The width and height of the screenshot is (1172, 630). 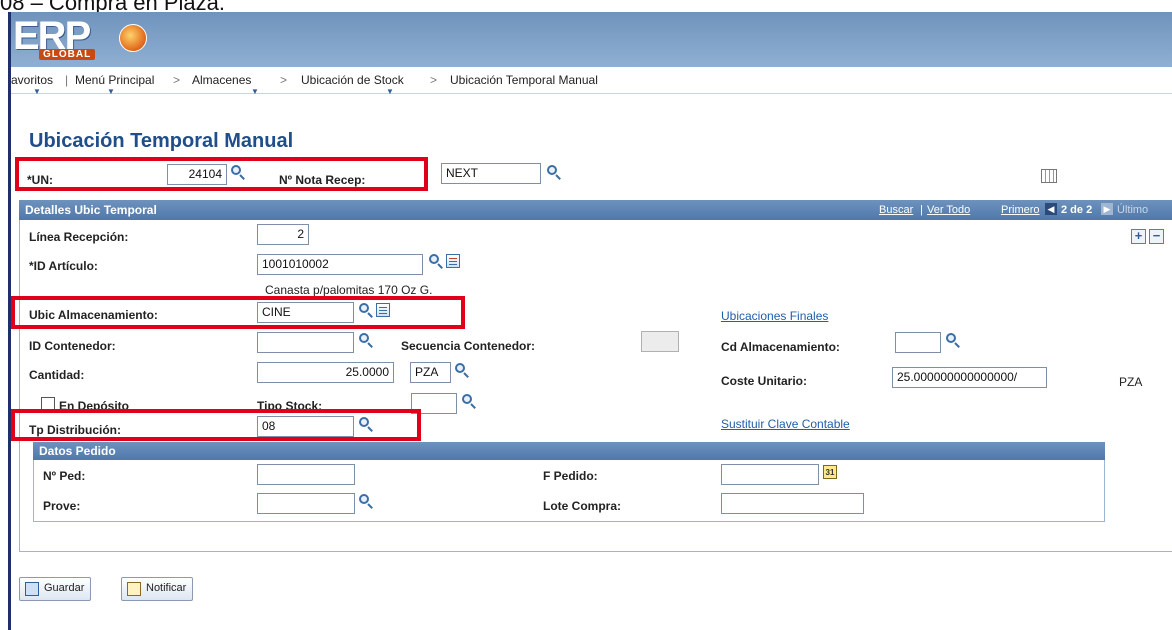 What do you see at coordinates (569, 451) in the screenshot?
I see `datos-pedido-header: Datos Pedido` at bounding box center [569, 451].